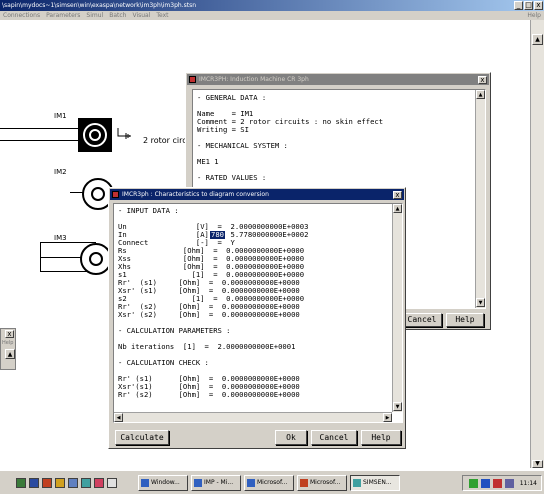  Describe the element at coordinates (99, 483) in the screenshot. I see `quicklaunch-browser-icon` at that location.